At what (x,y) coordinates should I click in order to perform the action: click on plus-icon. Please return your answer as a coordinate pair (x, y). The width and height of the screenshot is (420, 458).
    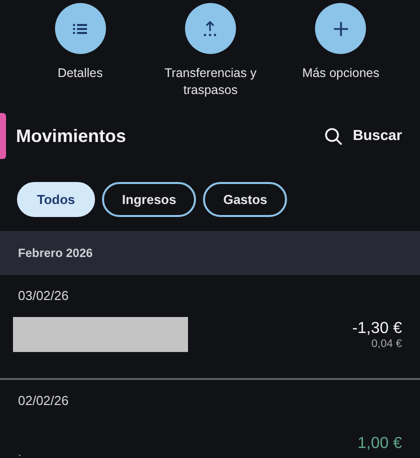
    Looking at the image, I should click on (341, 29).